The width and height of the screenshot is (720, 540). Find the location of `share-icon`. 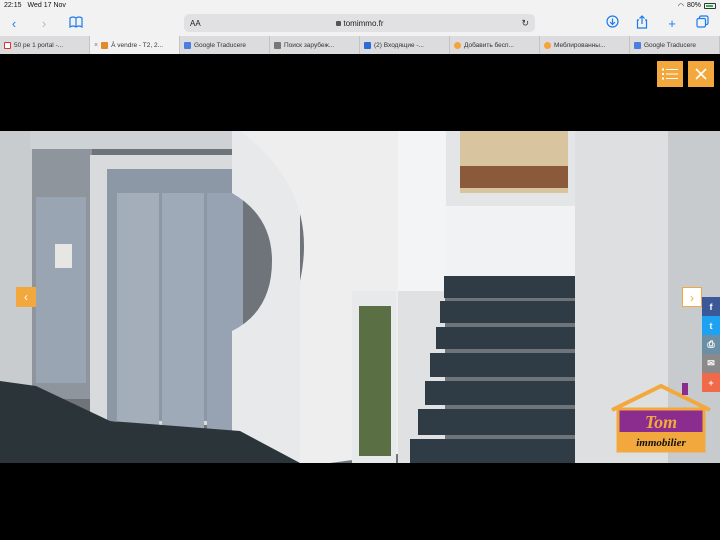

share-icon is located at coordinates (642, 24).